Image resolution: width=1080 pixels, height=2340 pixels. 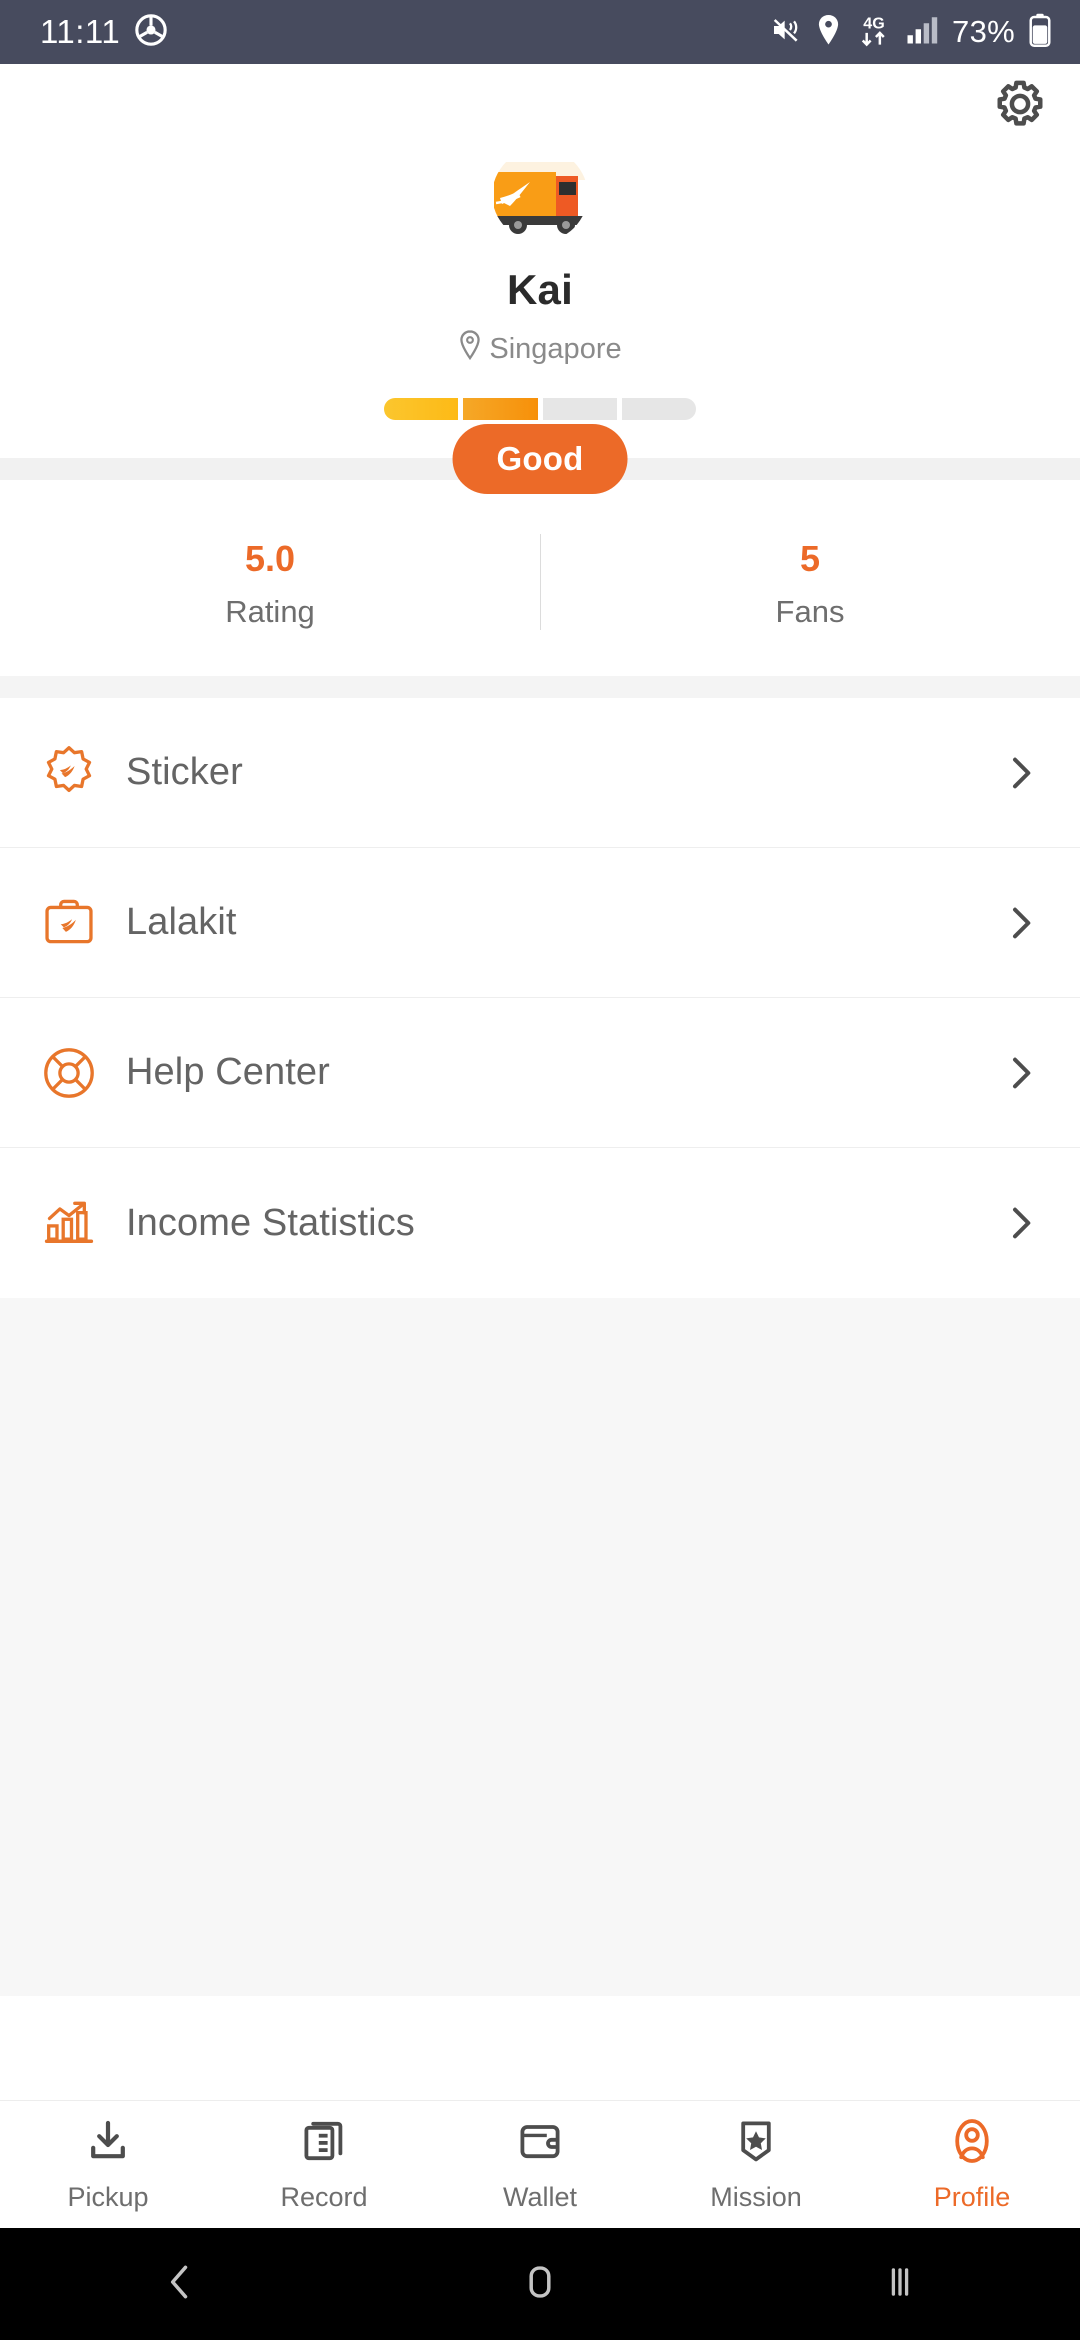 I want to click on stat-label: Fans, so click(x=810, y=611).